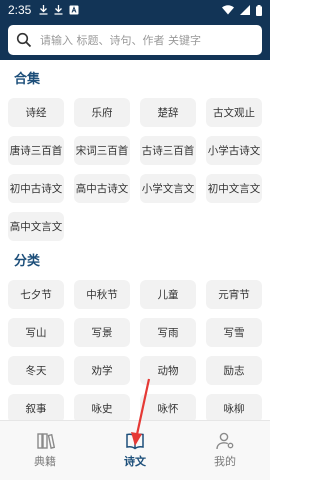  I want to click on nav-item-profile: 我的, so click(225, 450).